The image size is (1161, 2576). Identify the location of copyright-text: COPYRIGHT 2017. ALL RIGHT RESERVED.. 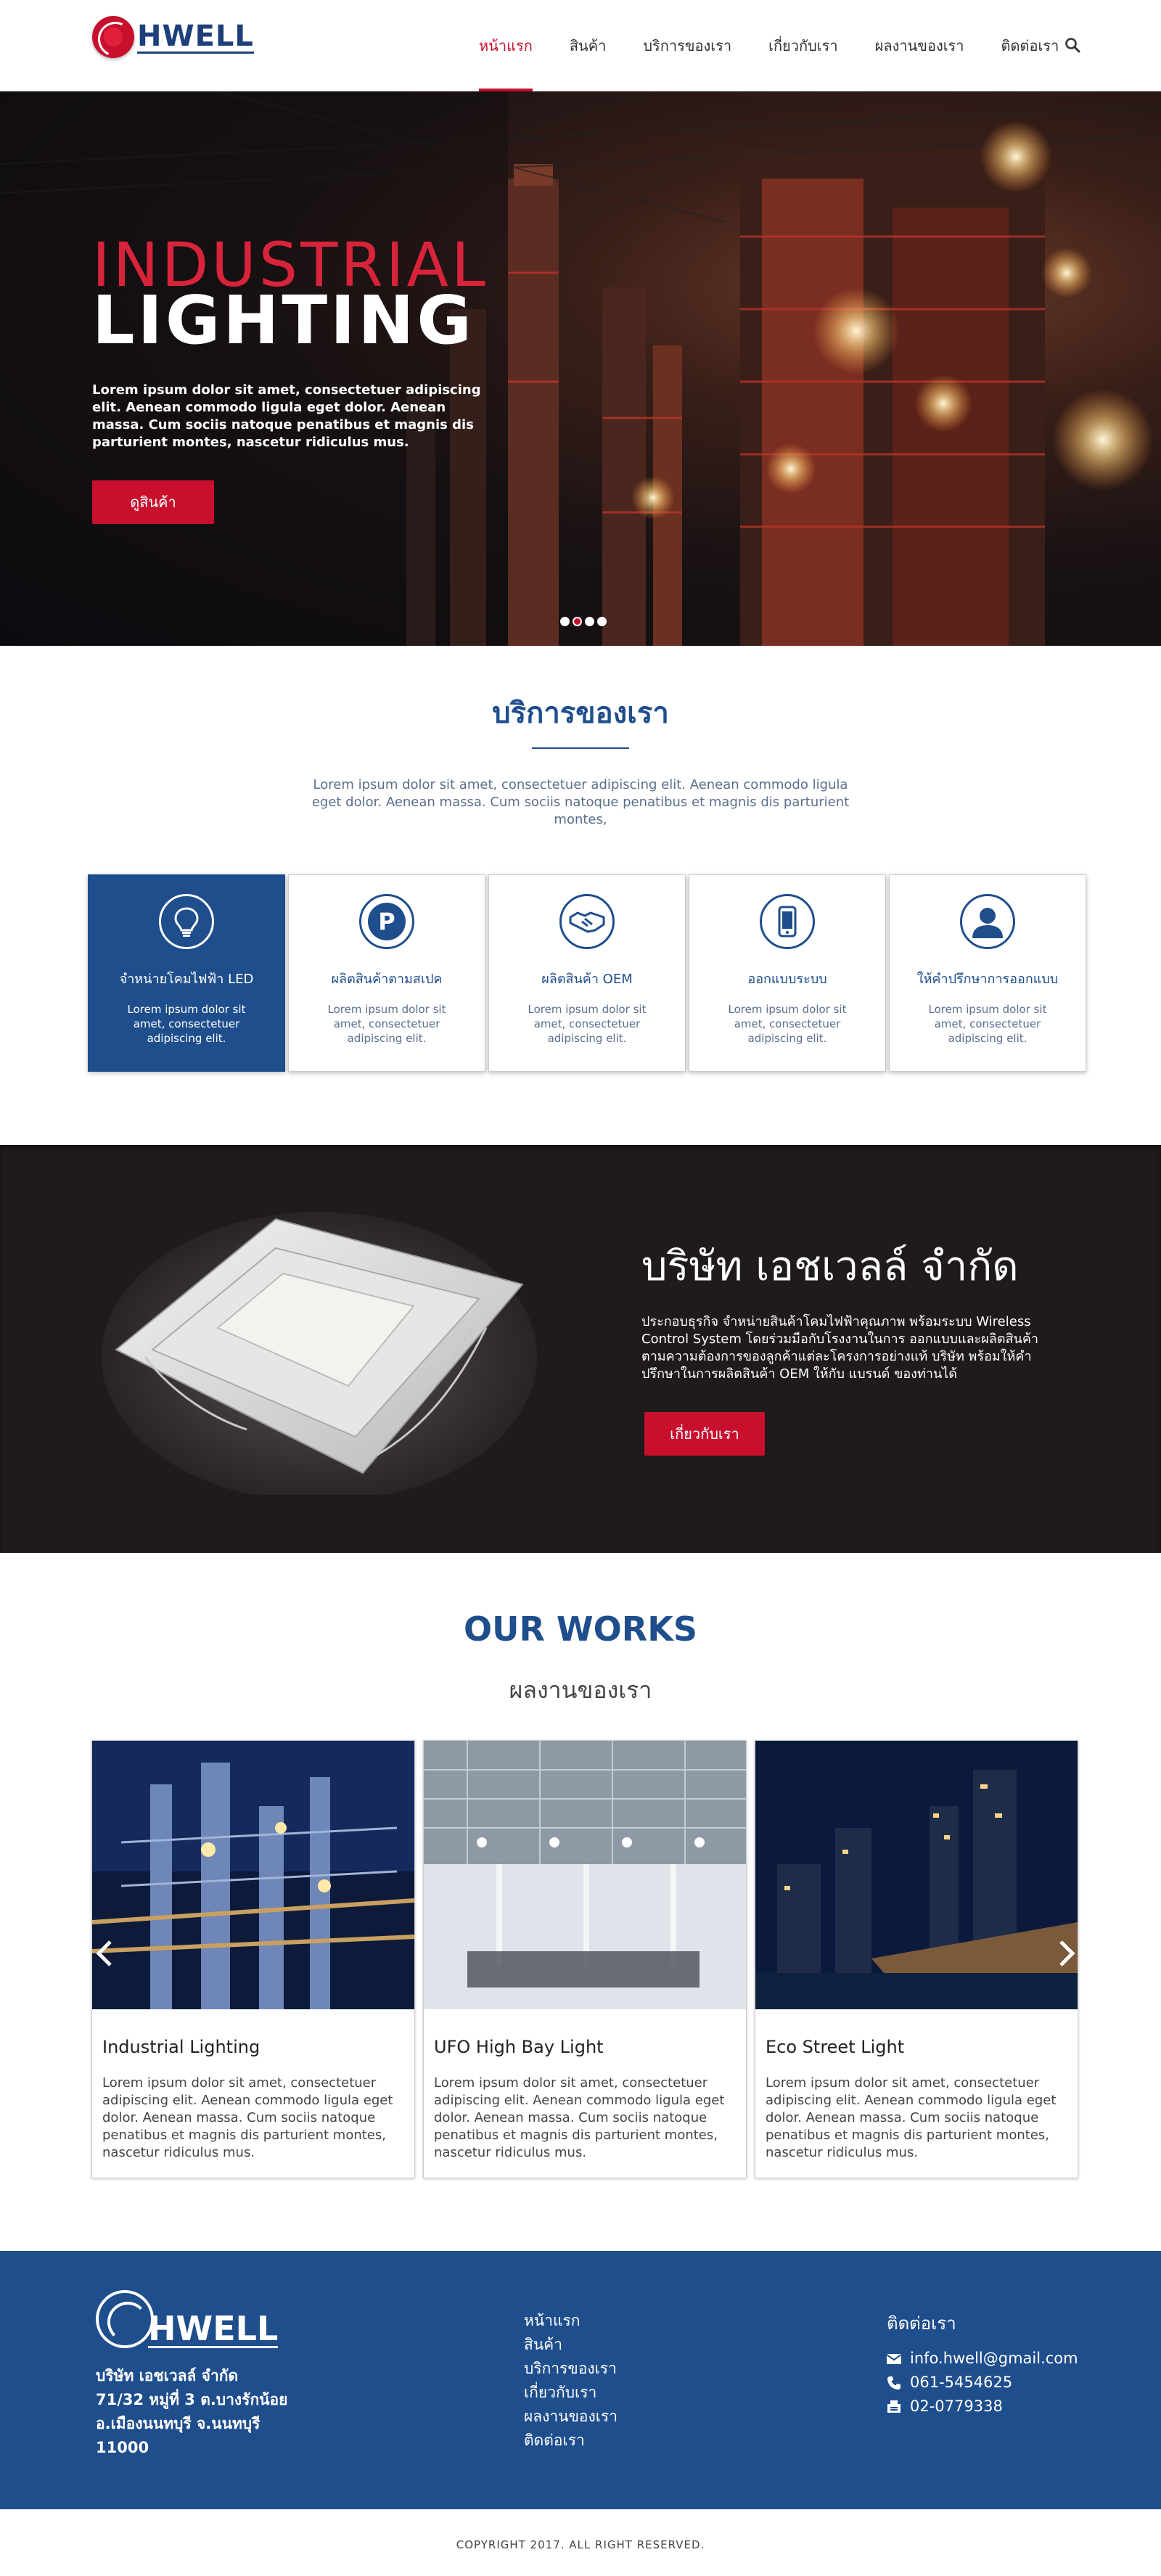
(580, 2544).